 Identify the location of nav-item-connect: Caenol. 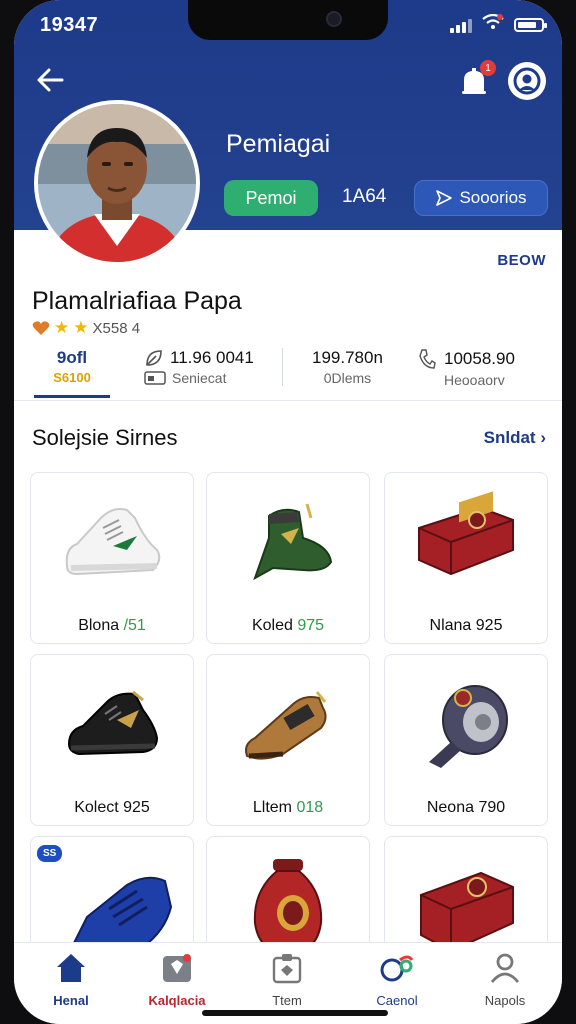
(397, 979).